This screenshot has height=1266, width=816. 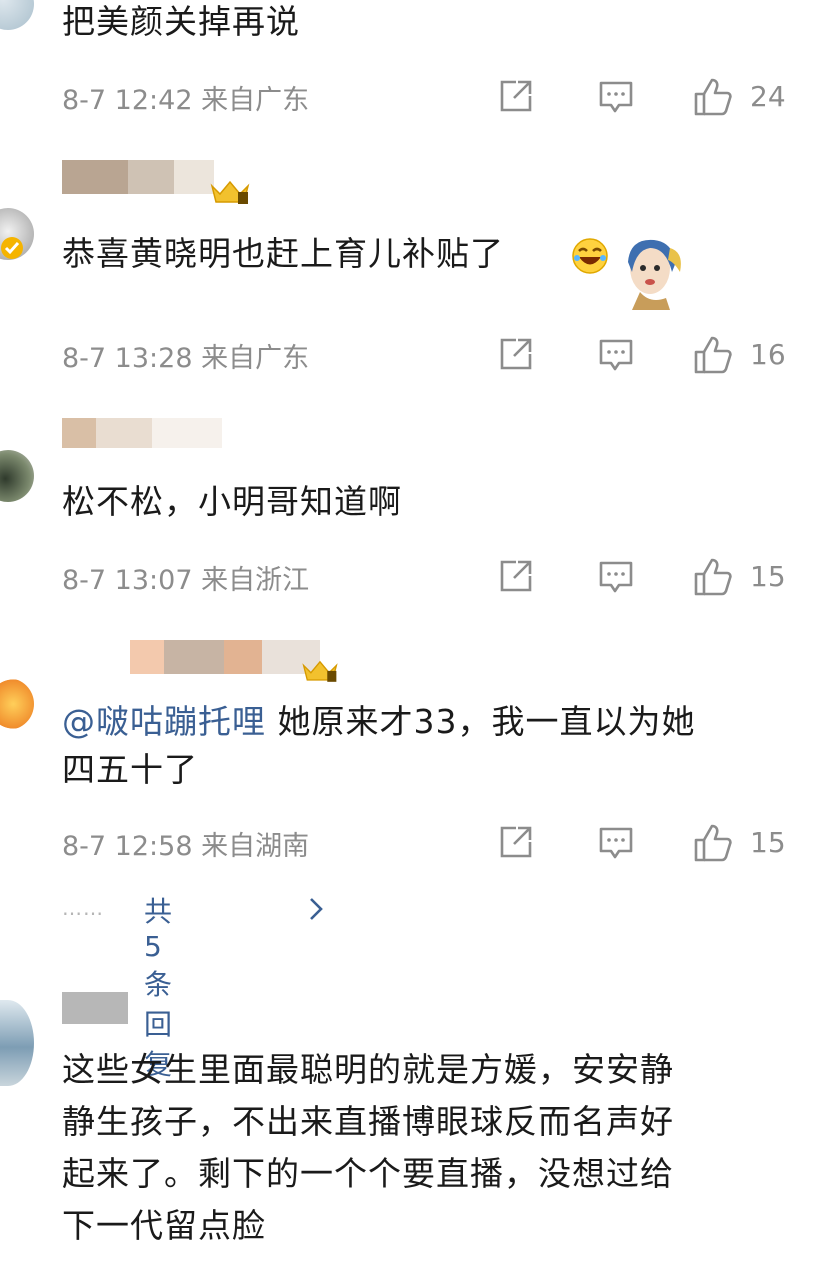 What do you see at coordinates (186, 100) in the screenshot?
I see `comment-meta: 8-7 12:42 来自广东` at bounding box center [186, 100].